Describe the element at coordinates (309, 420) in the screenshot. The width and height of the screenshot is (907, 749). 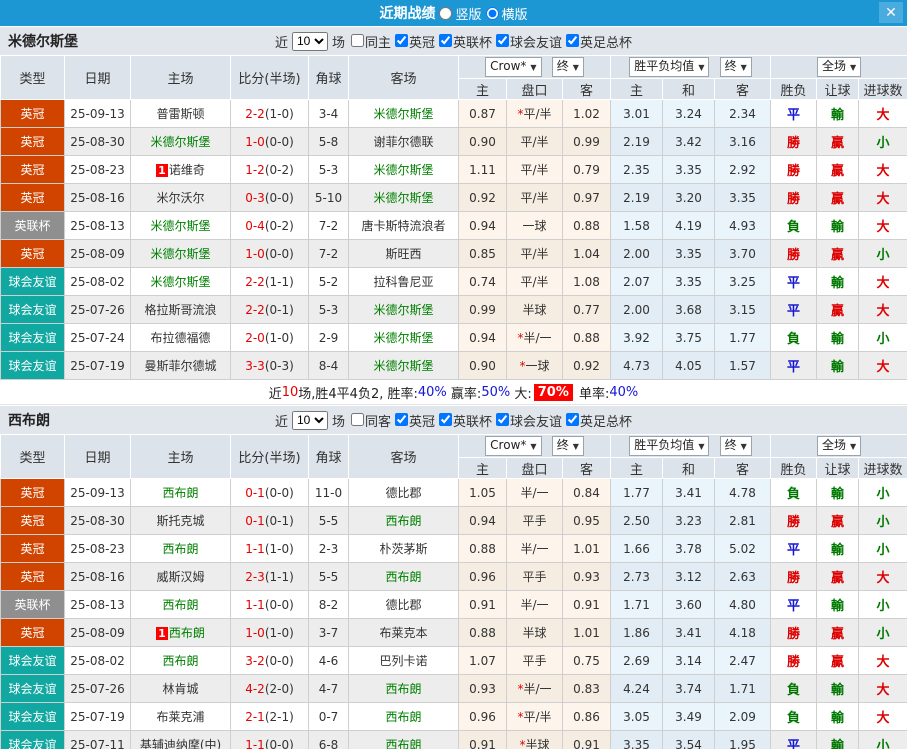
I see `team2-match-count-select: 10` at that location.